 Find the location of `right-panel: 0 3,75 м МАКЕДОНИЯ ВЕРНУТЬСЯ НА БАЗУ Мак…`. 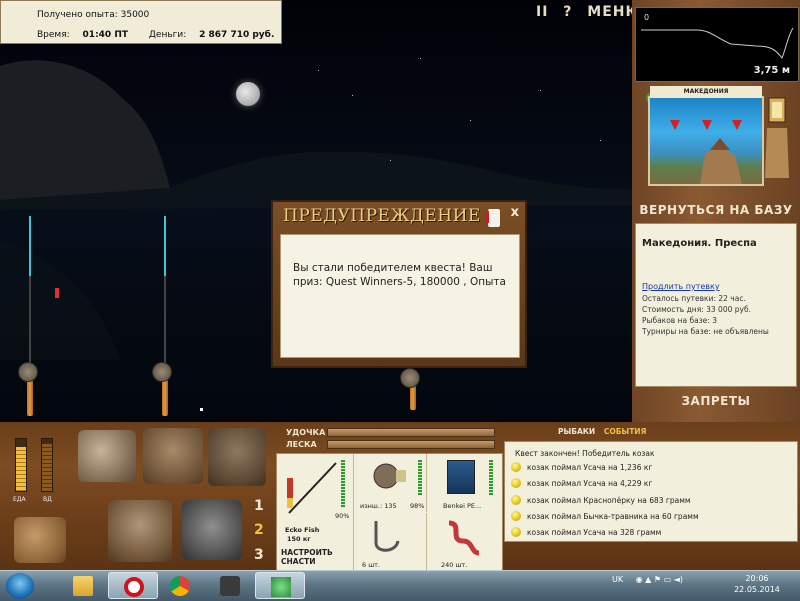

right-panel: 0 3,75 м МАКЕДОНИЯ ВЕРНУТЬСЯ НА БАЗУ Мак… is located at coordinates (716, 211).